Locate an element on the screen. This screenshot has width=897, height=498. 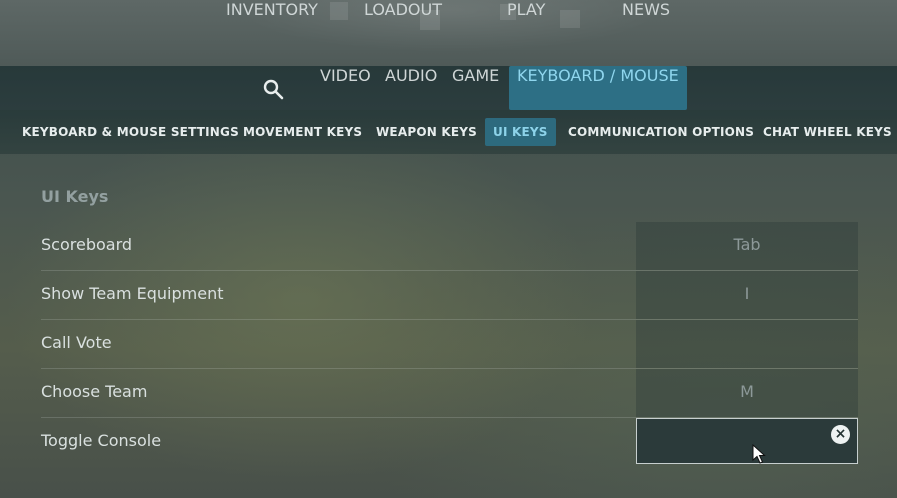
nav-inventory: INVENTORY is located at coordinates (272, 9).